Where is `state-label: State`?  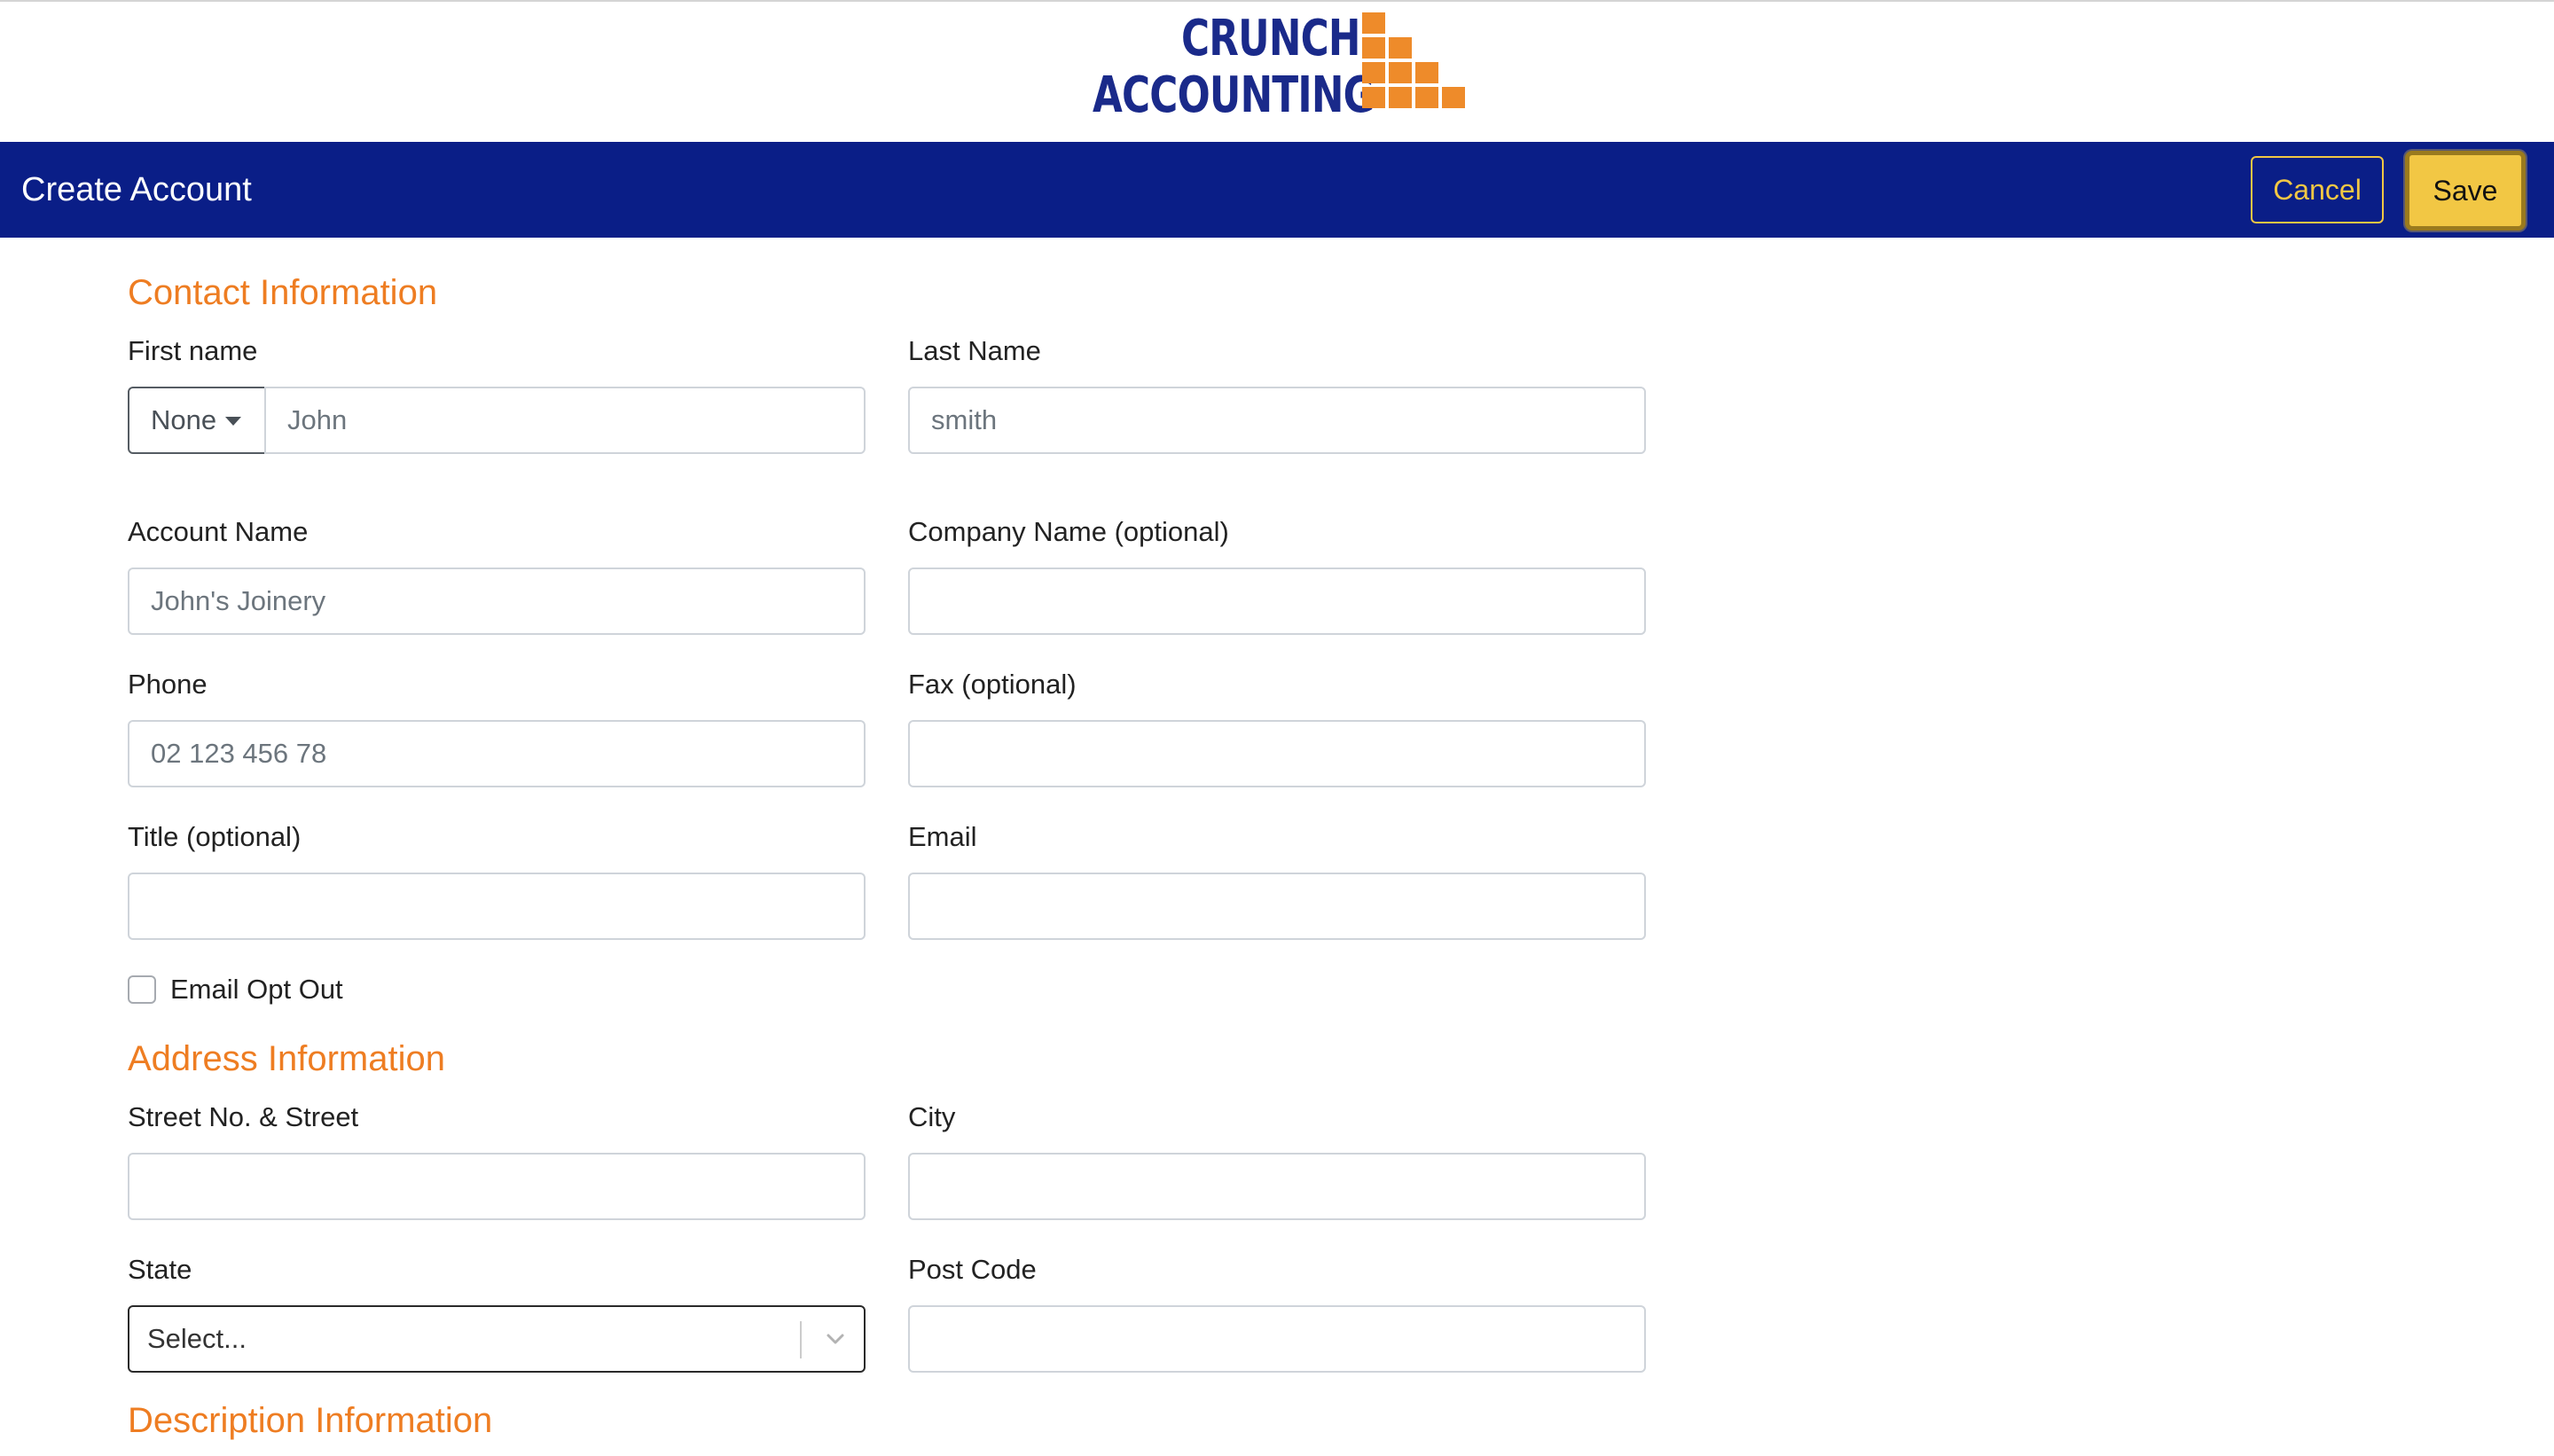 state-label: State is located at coordinates (160, 1269).